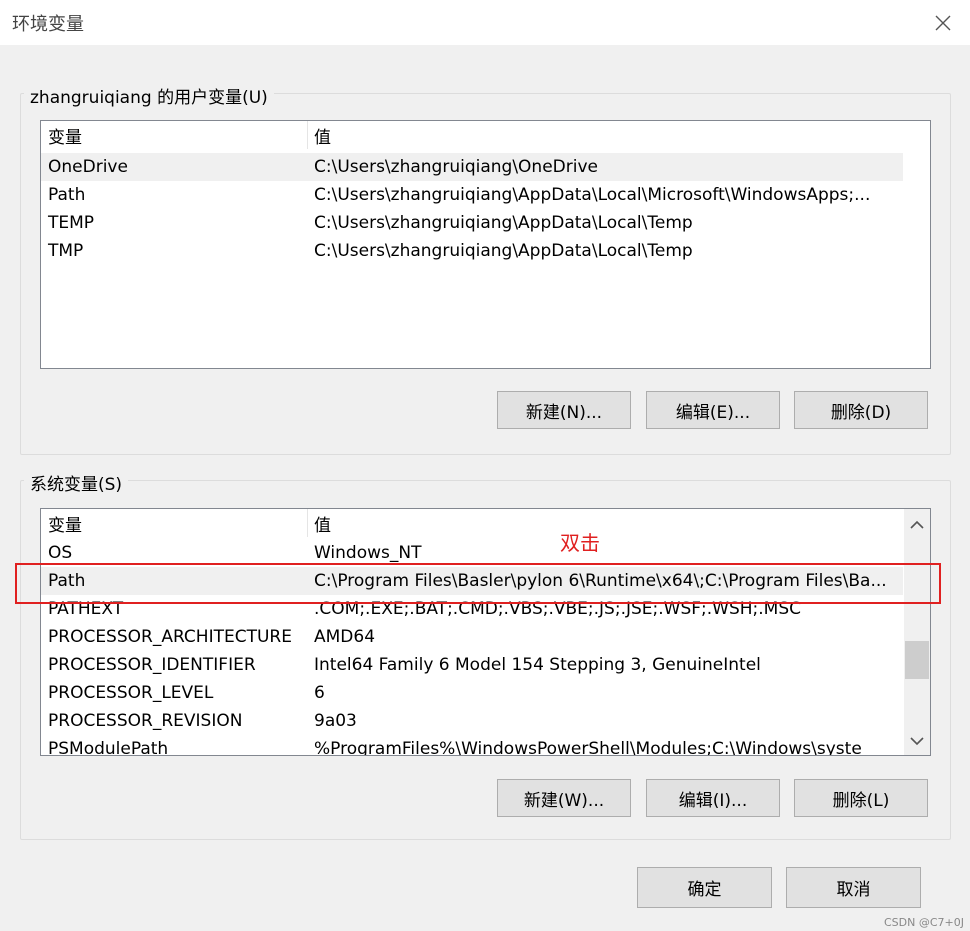 The image size is (970, 931). Describe the element at coordinates (472, 693) in the screenshot. I see `table-row: PROCESSOR_LEVEL 6` at that location.